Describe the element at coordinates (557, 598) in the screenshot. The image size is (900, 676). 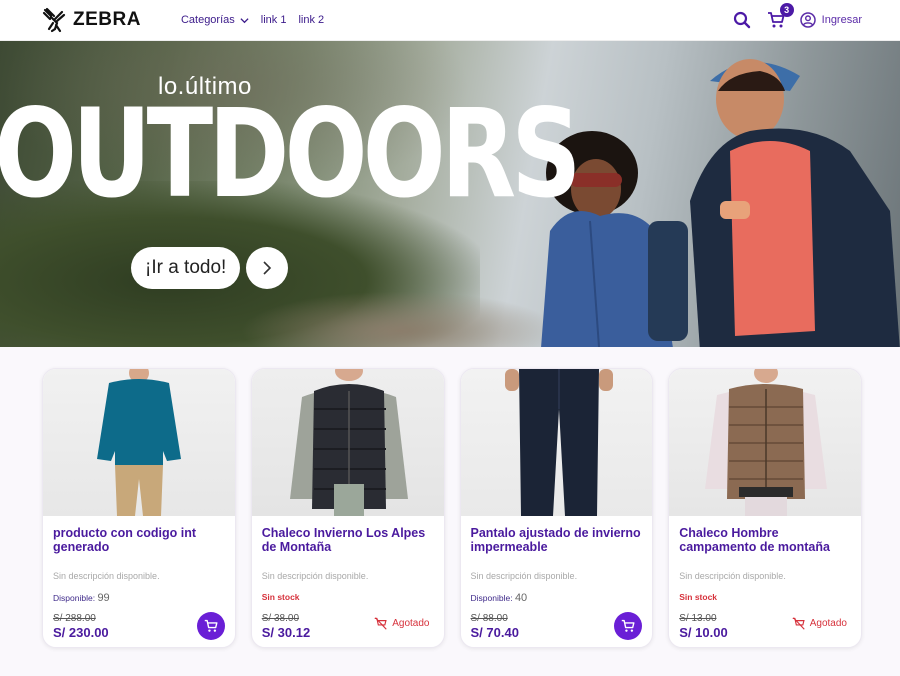
I see `product-stock: Disponible: 40` at that location.